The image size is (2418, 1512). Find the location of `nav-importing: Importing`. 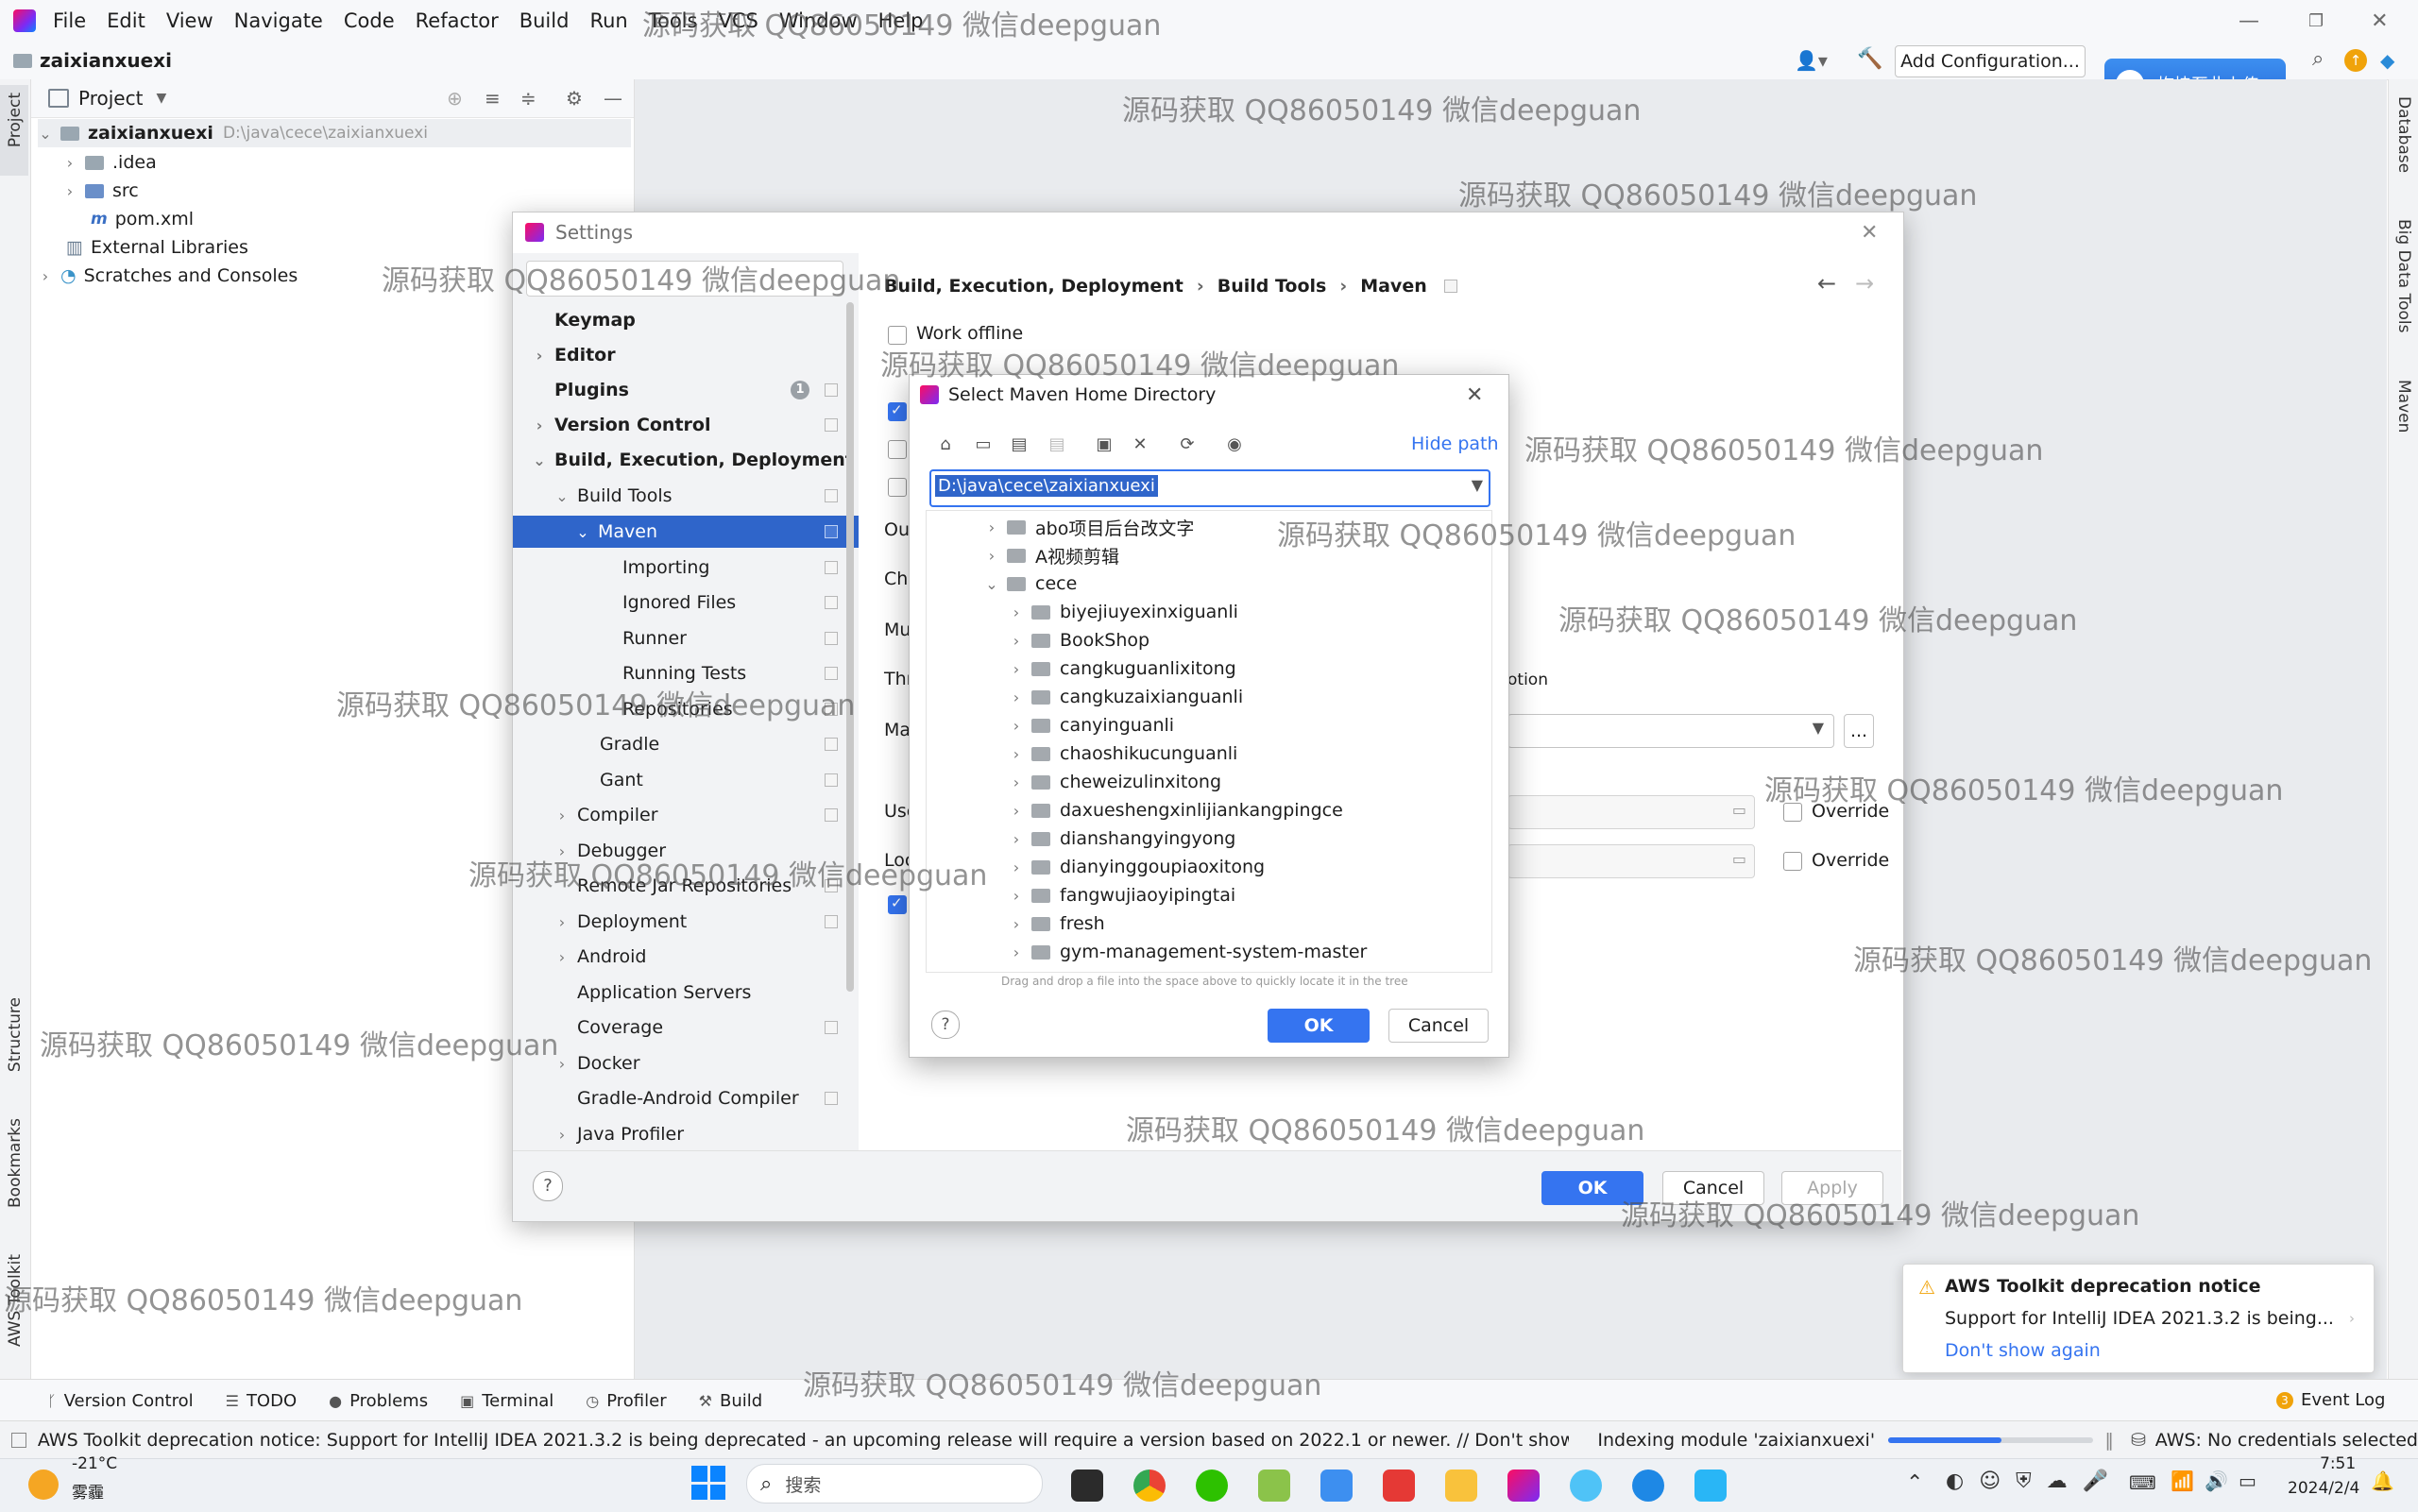

nav-importing: Importing is located at coordinates (686, 568).